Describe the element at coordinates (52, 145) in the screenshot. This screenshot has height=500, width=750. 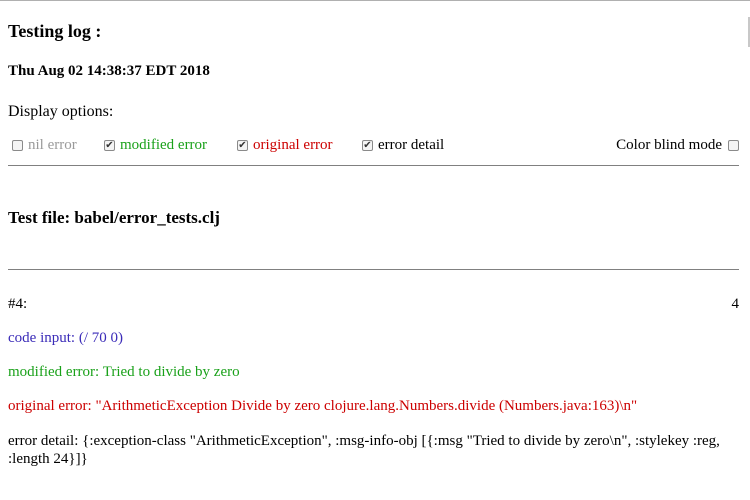
I see `nil-error-label: nil error` at that location.